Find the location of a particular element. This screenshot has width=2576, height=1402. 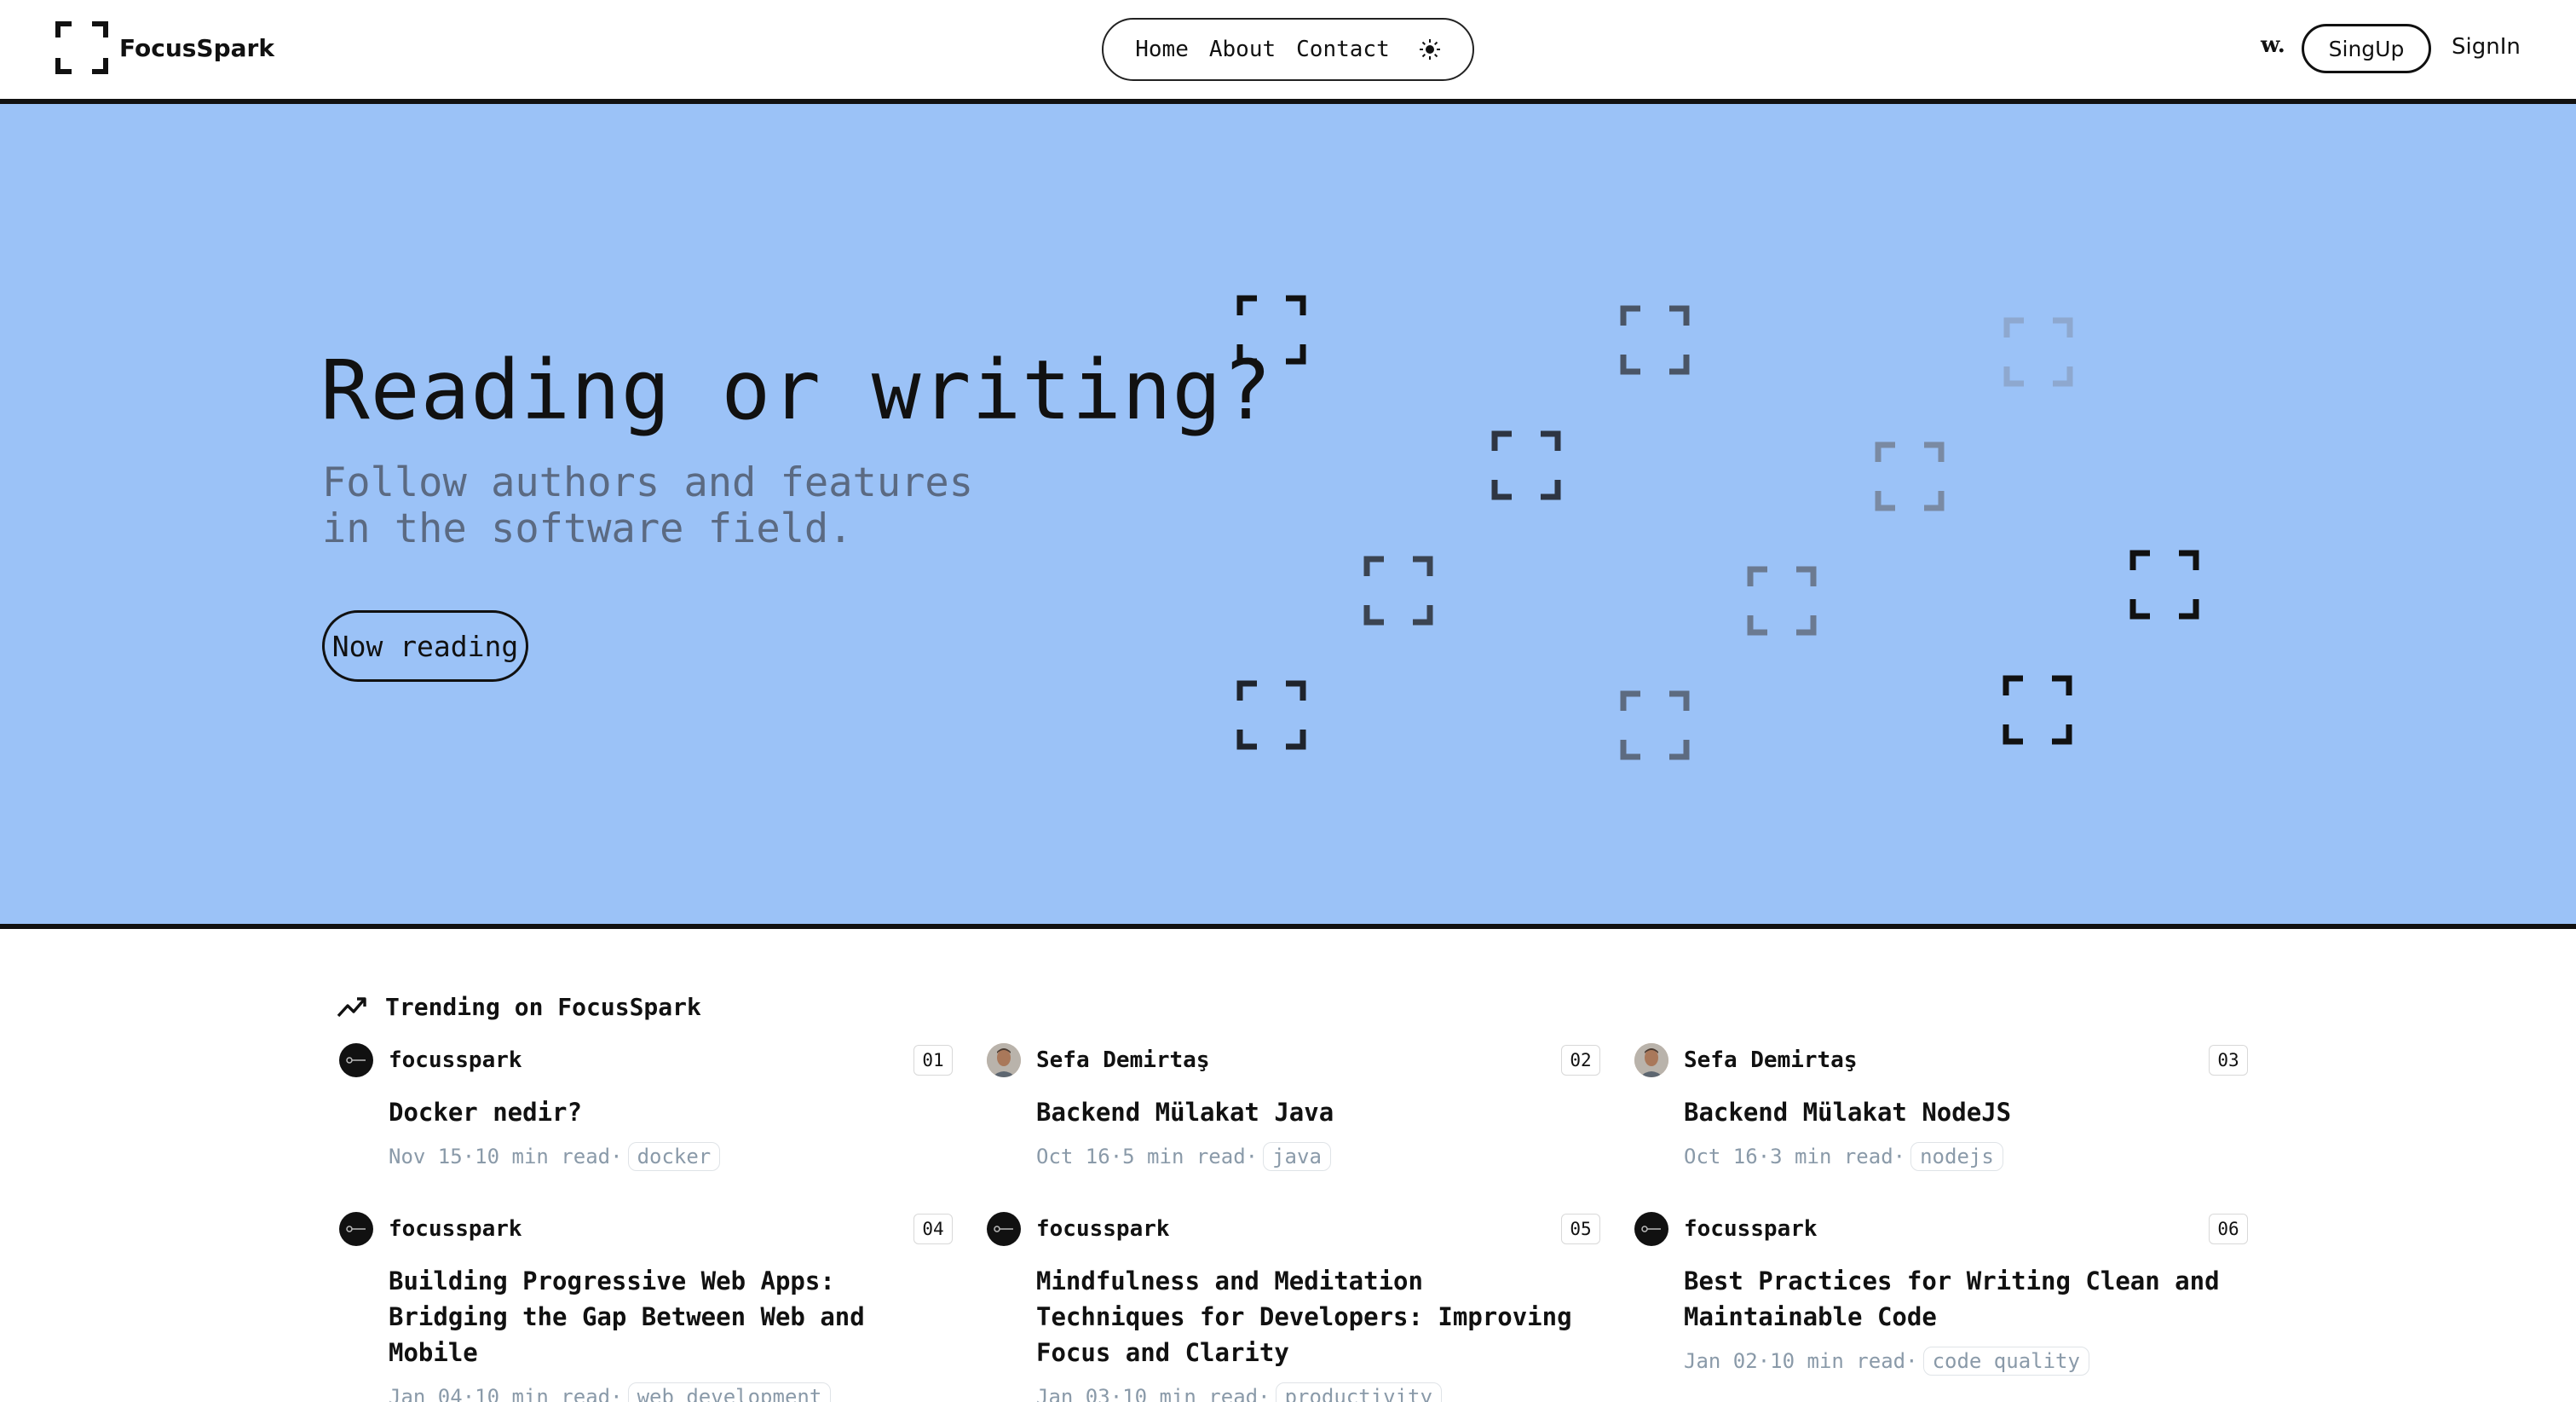

trending-header: Trending on FocusSpark is located at coordinates (518, 1007).